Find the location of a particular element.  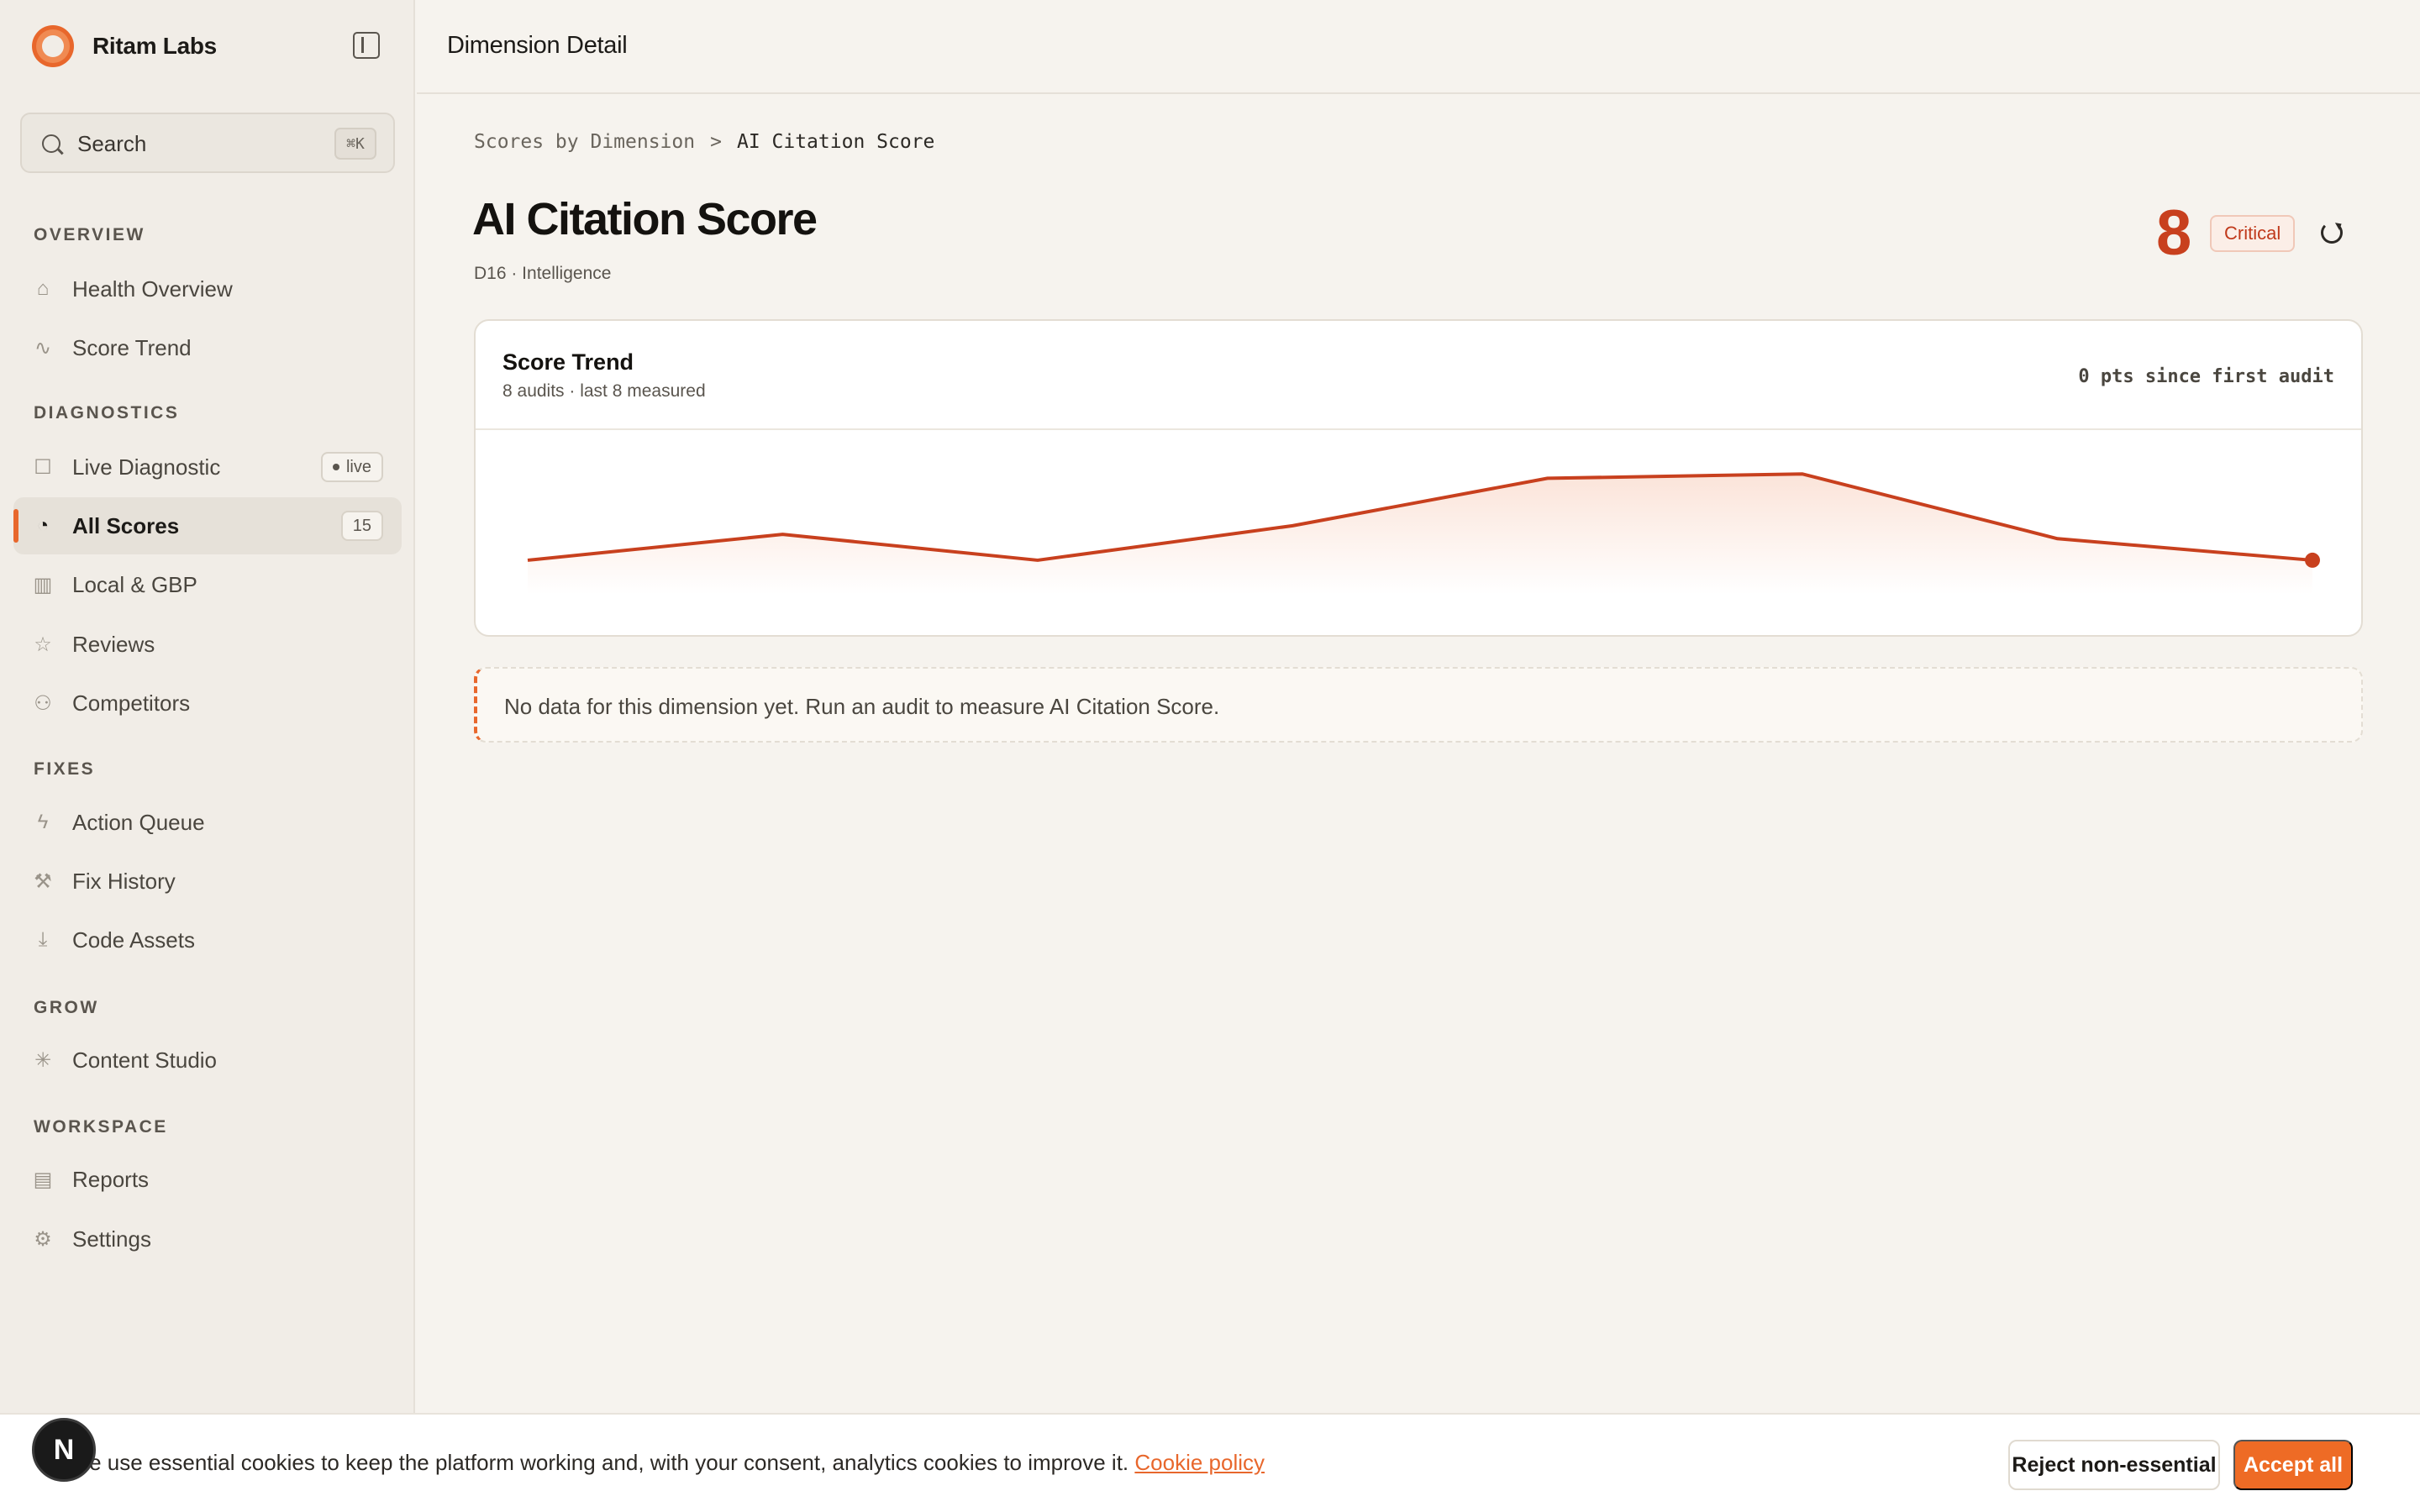

pulse-icon: ∿ is located at coordinates (43, 348).